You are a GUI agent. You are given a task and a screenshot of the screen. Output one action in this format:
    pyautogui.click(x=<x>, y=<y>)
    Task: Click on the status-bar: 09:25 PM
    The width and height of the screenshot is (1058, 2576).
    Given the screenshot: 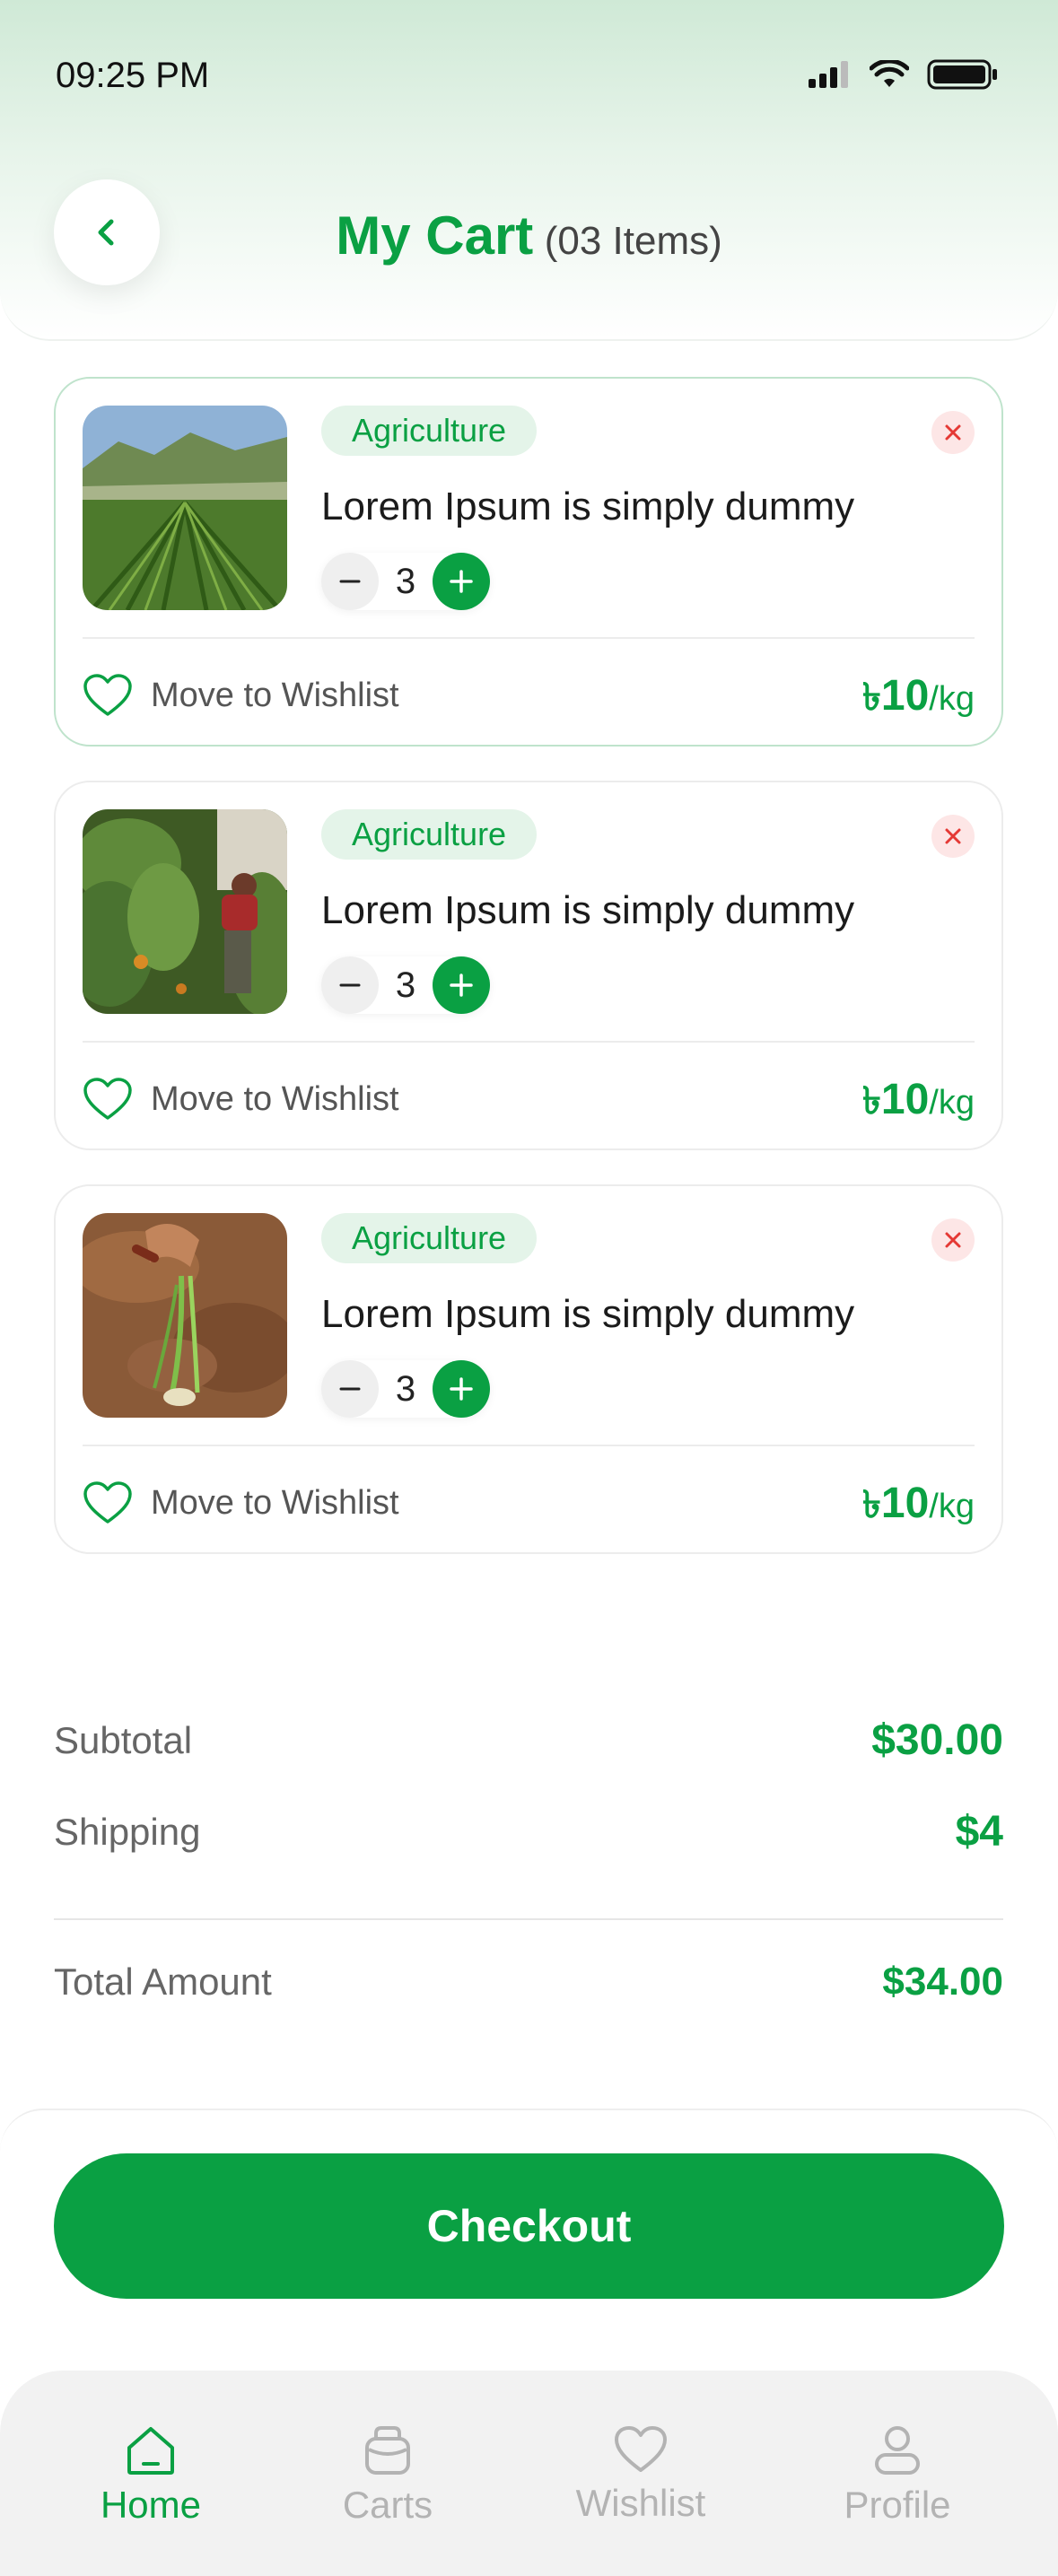 What is the action you would take?
    pyautogui.click(x=529, y=77)
    